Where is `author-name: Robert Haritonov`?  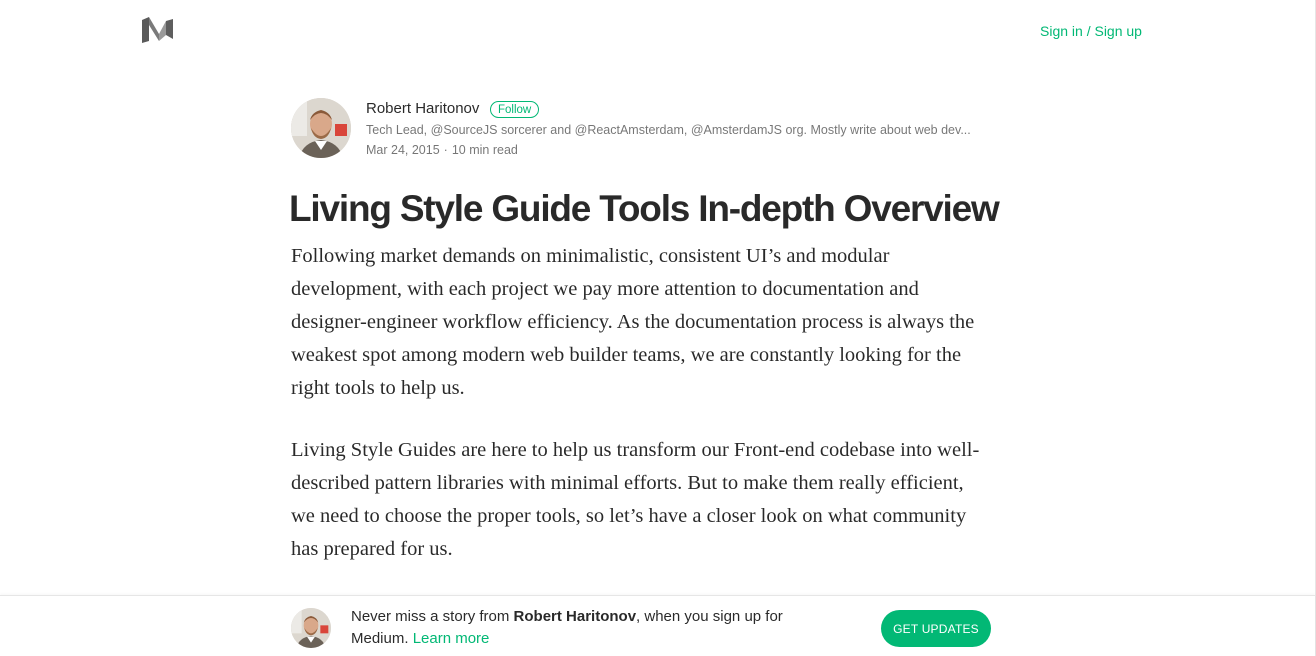 author-name: Robert Haritonov is located at coordinates (422, 108).